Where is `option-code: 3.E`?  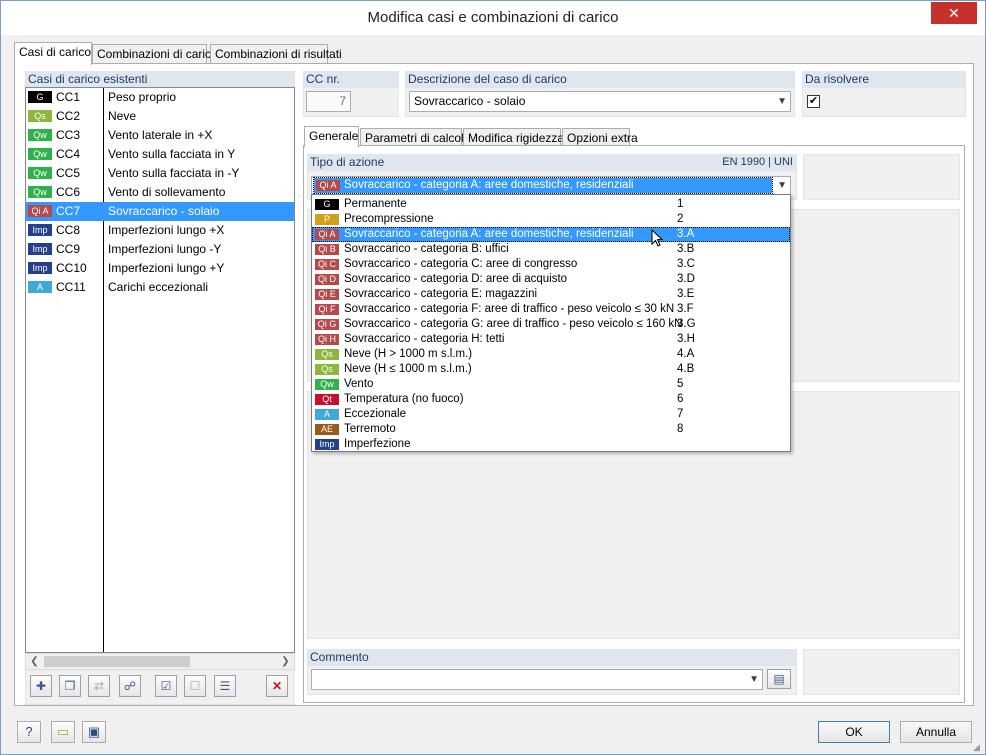 option-code: 3.E is located at coordinates (686, 294).